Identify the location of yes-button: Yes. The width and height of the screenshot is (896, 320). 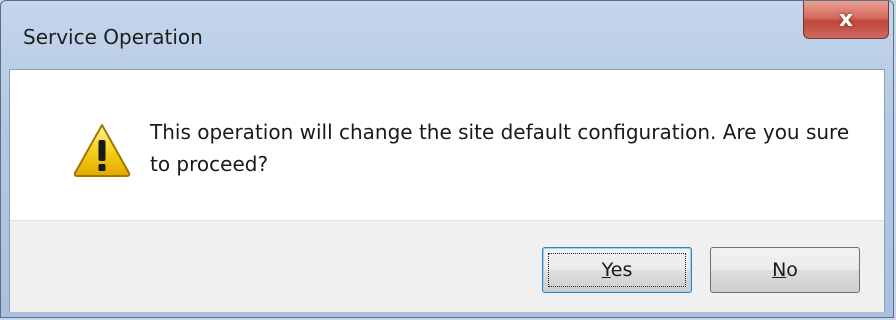
(617, 270).